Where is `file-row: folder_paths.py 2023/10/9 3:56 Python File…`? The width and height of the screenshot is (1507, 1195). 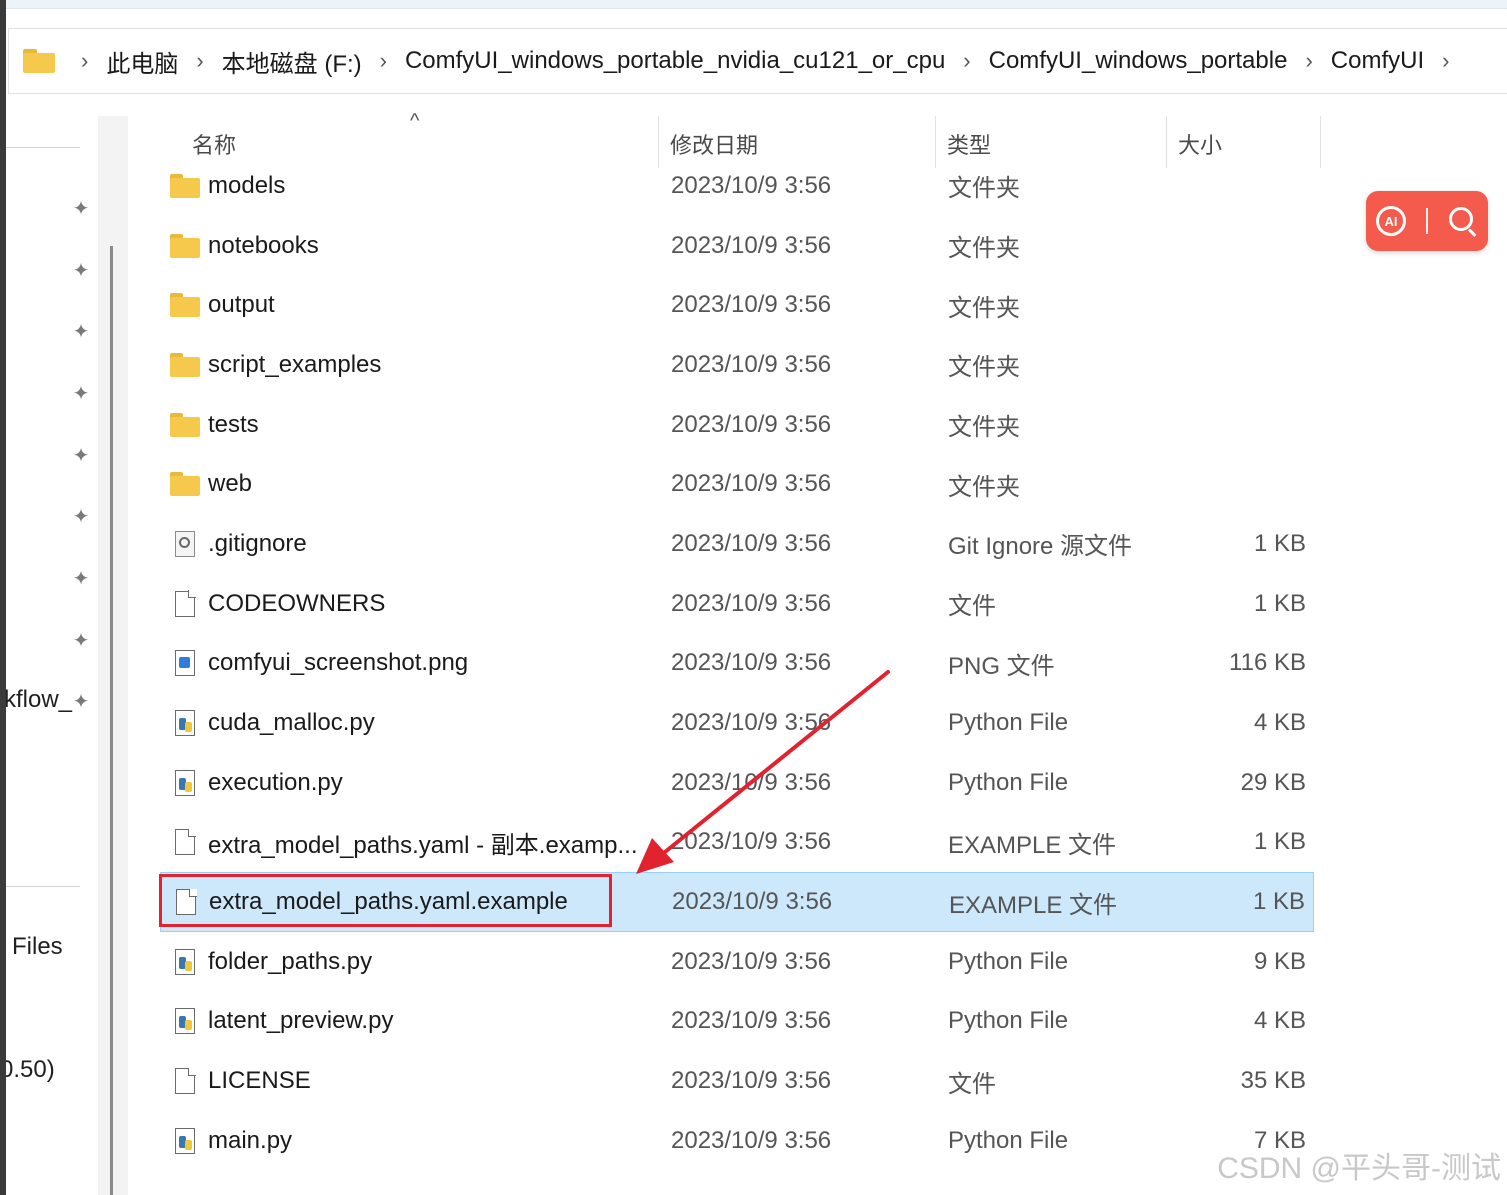
file-row: folder_paths.py 2023/10/9 3:56 Python File… is located at coordinates (737, 962).